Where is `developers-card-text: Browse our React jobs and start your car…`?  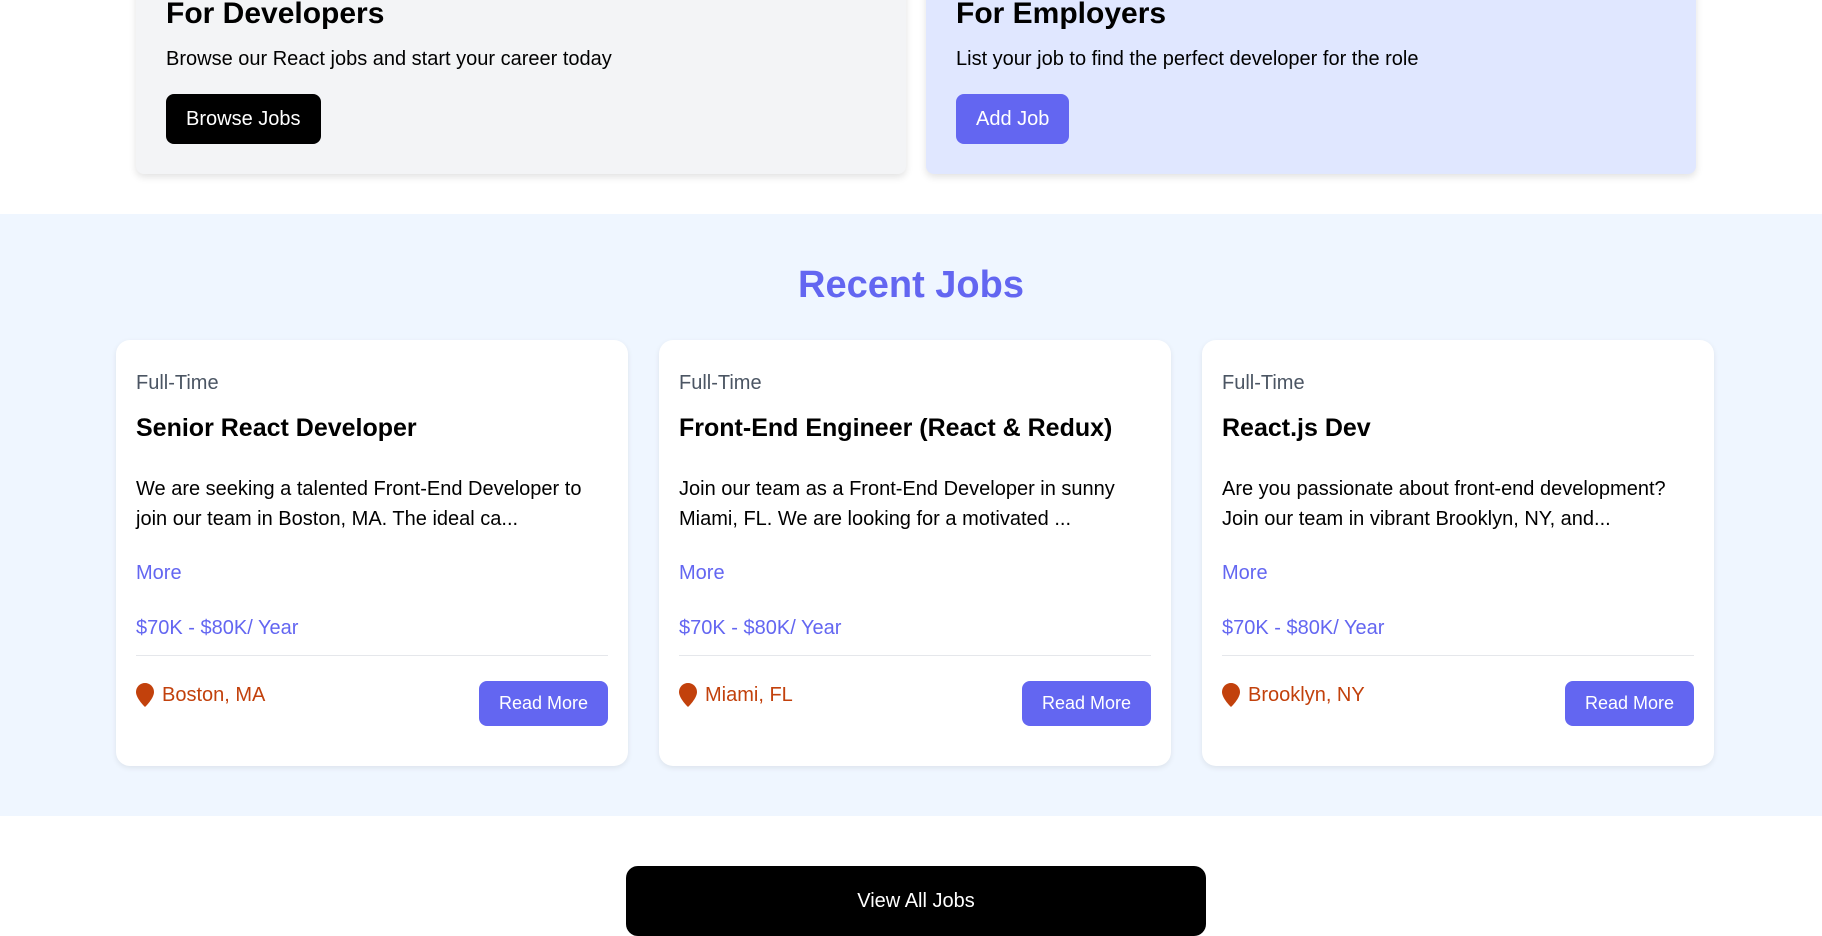
developers-card-text: Browse our React jobs and start your car… is located at coordinates (389, 59).